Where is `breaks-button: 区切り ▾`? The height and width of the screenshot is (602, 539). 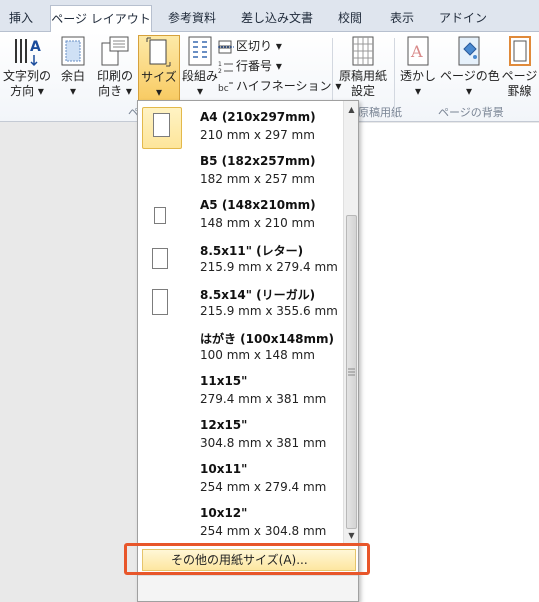
breaks-button: 区切り ▾ is located at coordinates (250, 46).